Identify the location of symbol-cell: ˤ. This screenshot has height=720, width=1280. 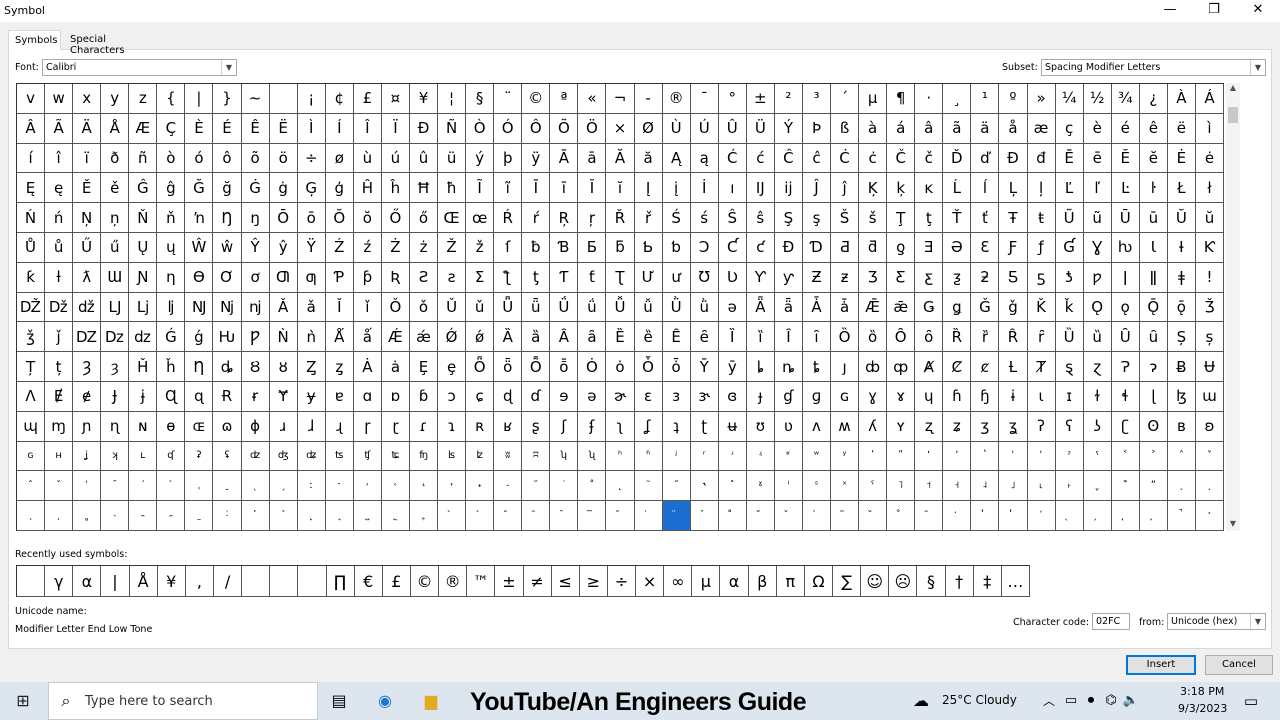
(873, 486).